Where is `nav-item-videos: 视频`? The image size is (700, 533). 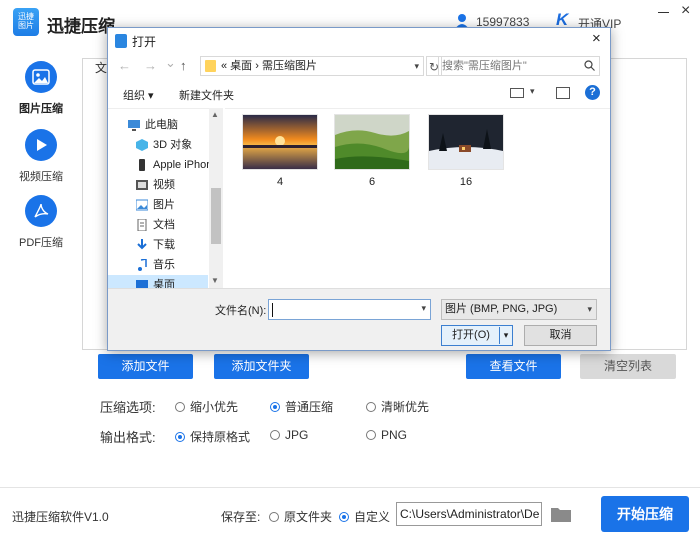 nav-item-videos: 视频 is located at coordinates (158, 185).